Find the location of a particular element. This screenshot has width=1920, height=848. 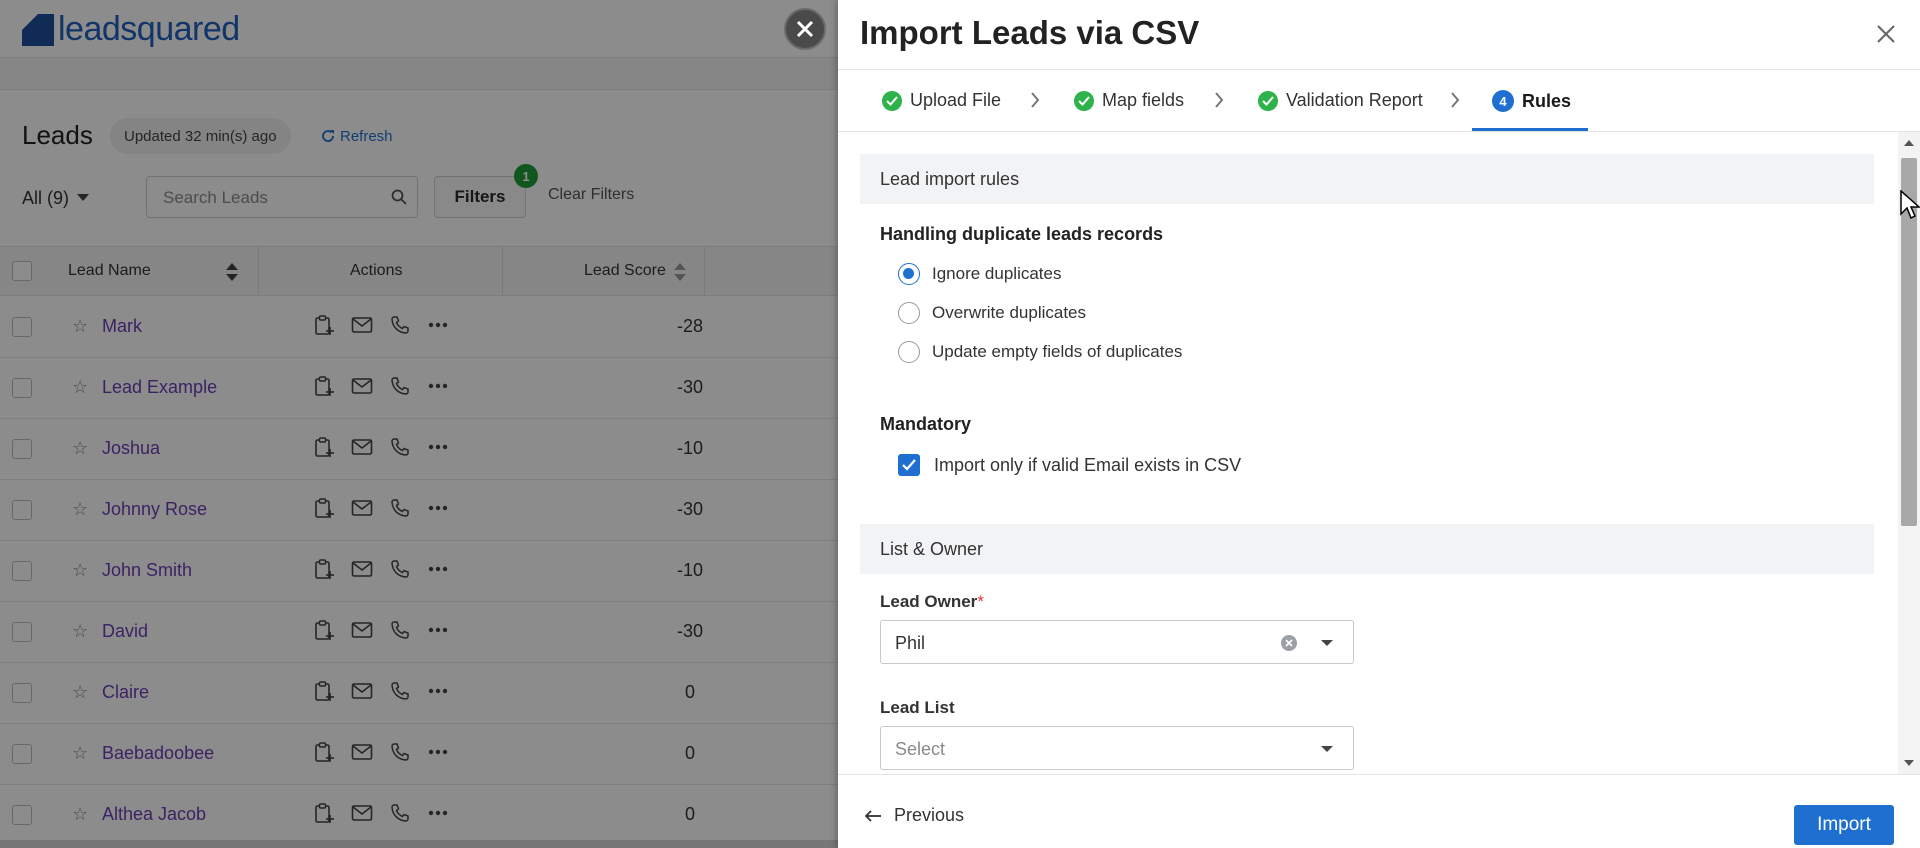

dialog-close-button is located at coordinates (1886, 34).